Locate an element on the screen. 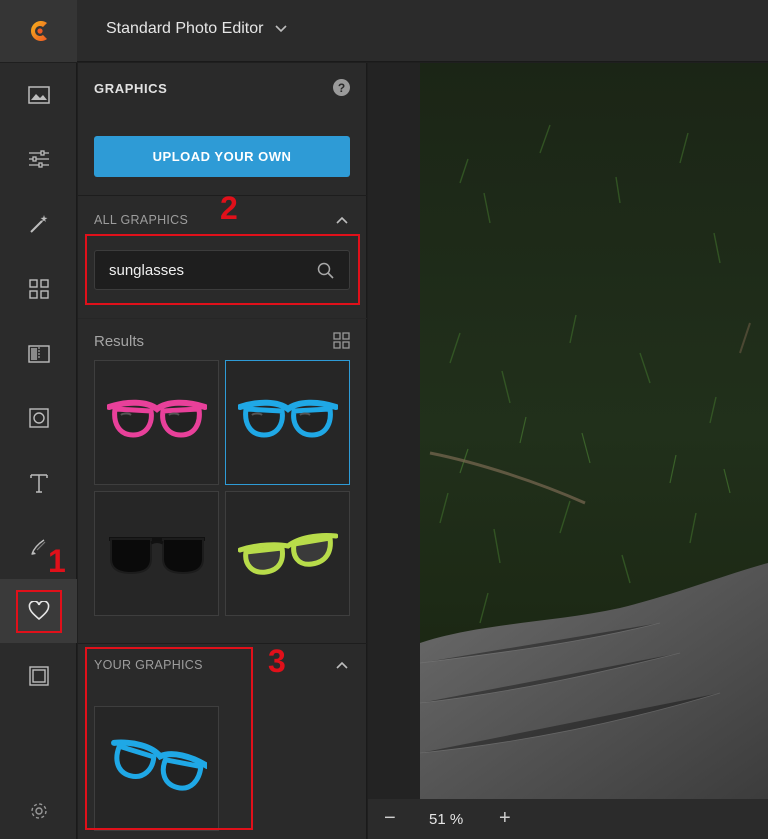 This screenshot has width=768, height=839. rail-item-image is located at coordinates (38, 95).